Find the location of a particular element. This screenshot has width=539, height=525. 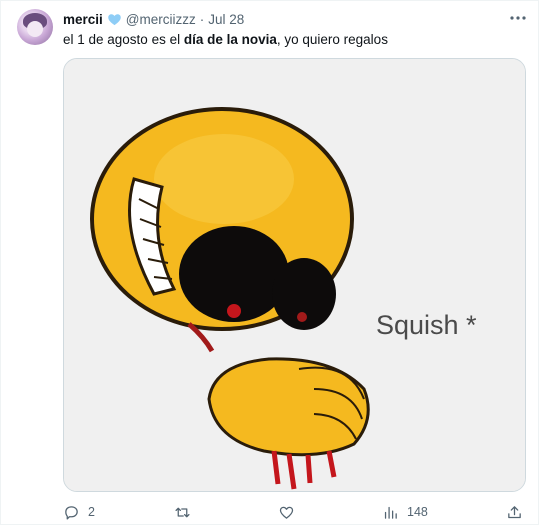

like-icon is located at coordinates (286, 512).